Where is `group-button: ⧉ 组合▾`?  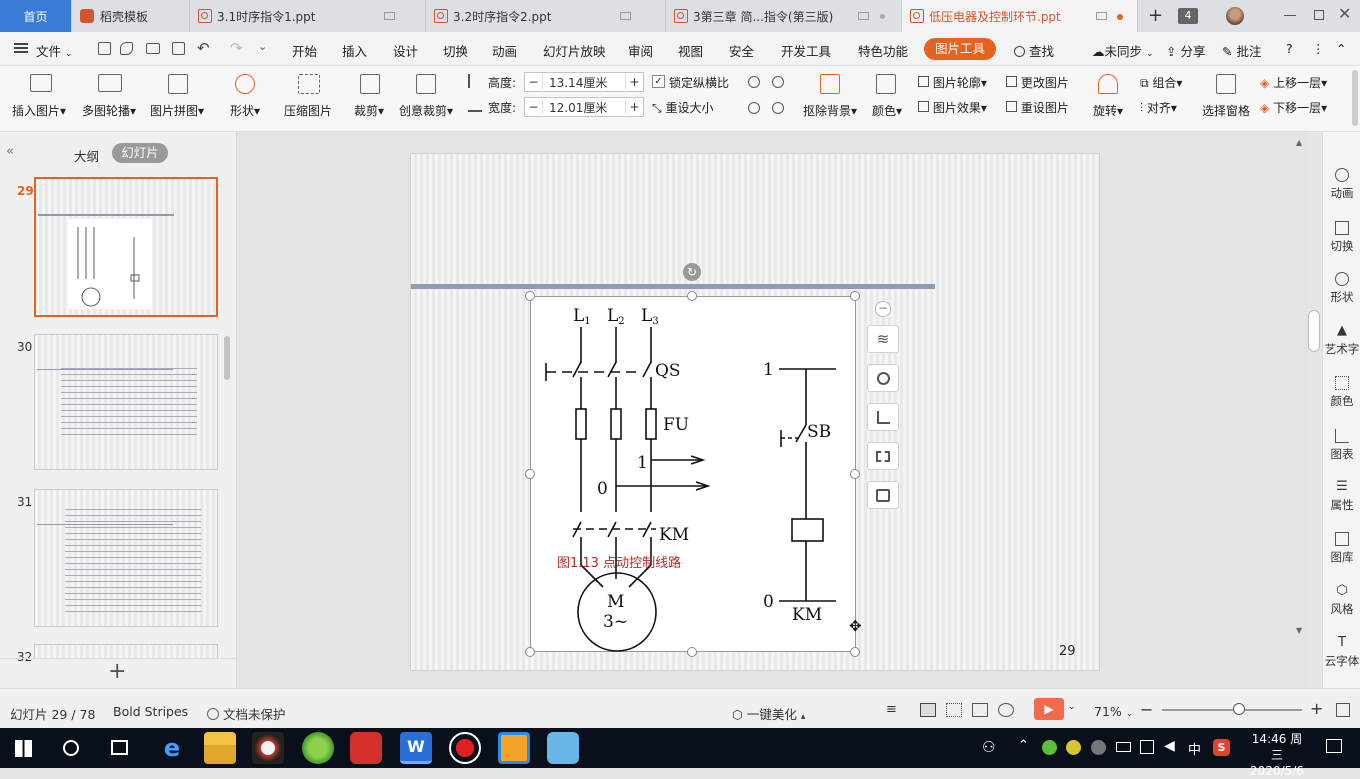
group-button: ⧉ 组合▾ is located at coordinates (1161, 82).